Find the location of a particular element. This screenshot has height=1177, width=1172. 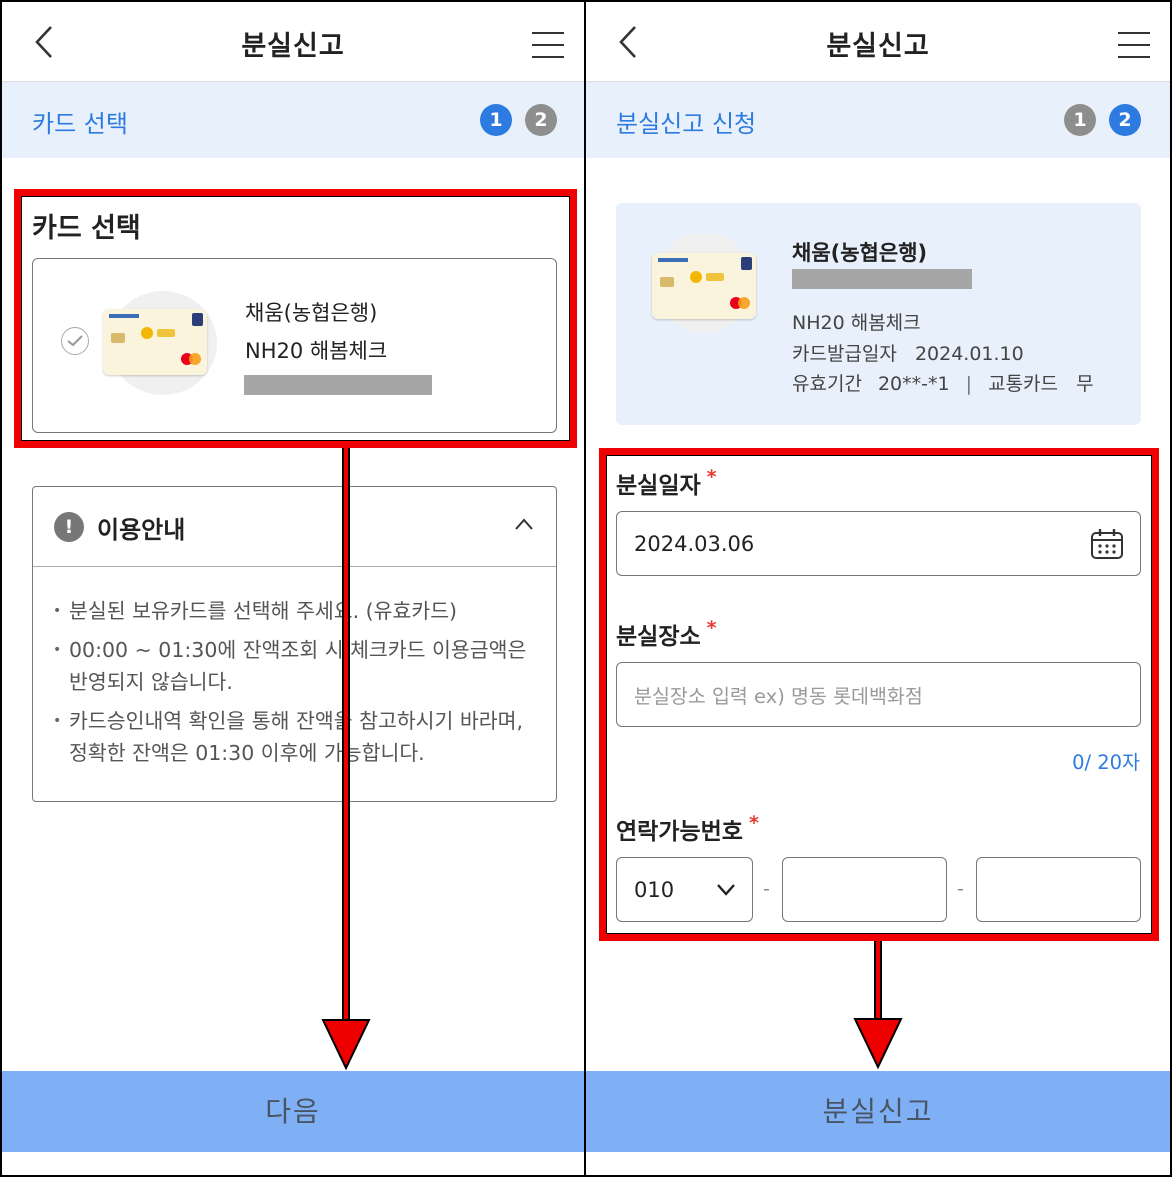

validity-row: 유효기간 20**-*1 | 교통카드 무 is located at coordinates (943, 382).